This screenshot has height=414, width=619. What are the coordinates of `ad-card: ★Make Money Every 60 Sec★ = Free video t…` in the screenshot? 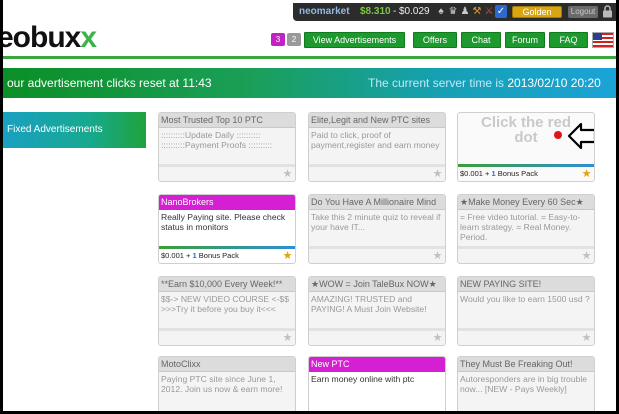 It's located at (526, 229).